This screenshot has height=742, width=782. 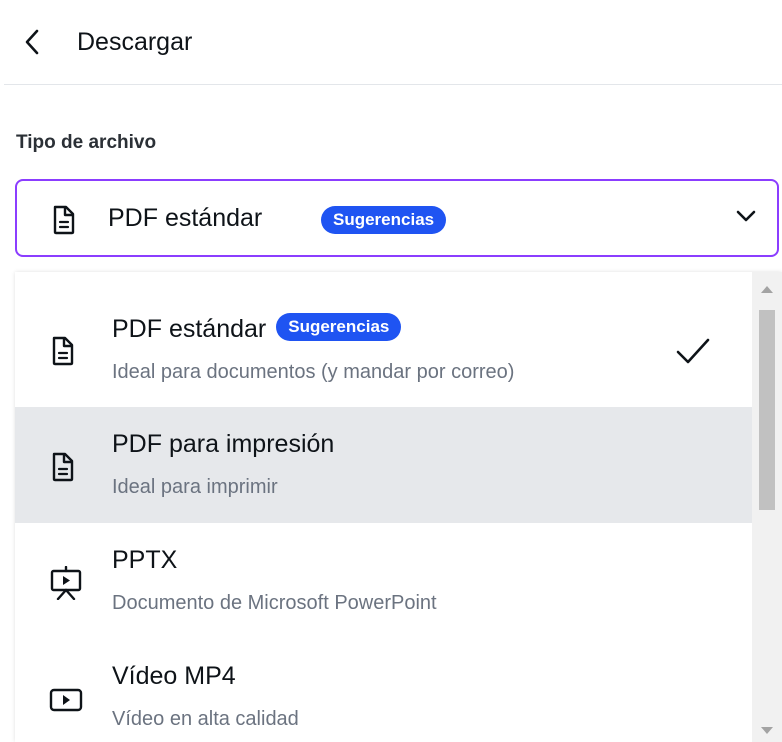 What do you see at coordinates (767, 730) in the screenshot?
I see `scroll-down-arrow-icon` at bounding box center [767, 730].